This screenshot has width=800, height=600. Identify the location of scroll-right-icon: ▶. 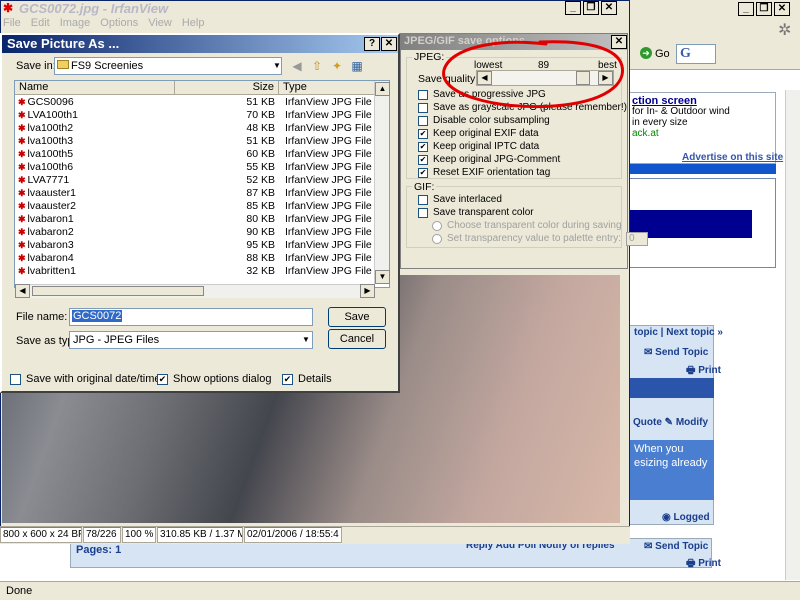
(367, 291).